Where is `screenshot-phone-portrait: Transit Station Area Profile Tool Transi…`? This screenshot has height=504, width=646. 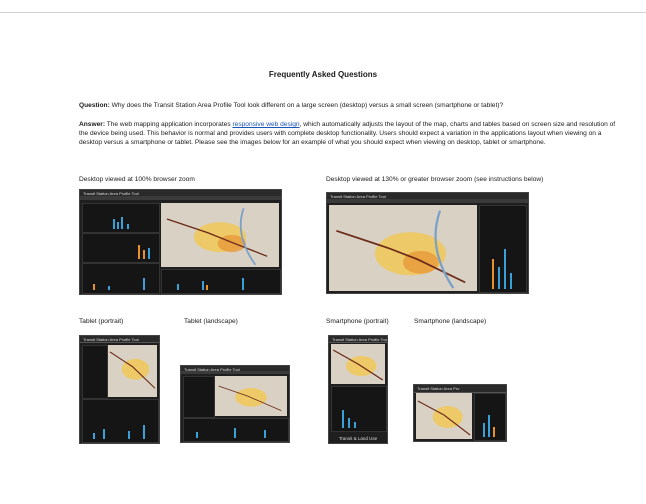 screenshot-phone-portrait: Transit Station Area Profile Tool Transi… is located at coordinates (358, 389).